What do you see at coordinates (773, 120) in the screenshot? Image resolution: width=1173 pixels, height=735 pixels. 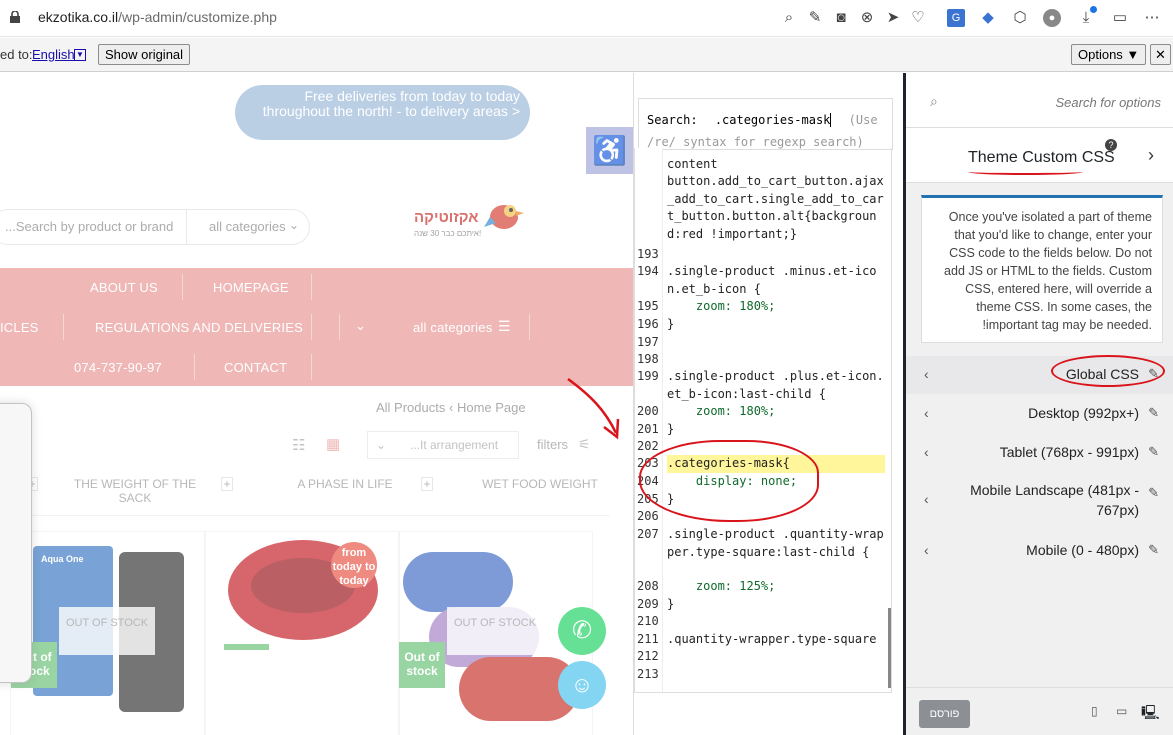 I see `editor-search-input: .categories-mask` at bounding box center [773, 120].